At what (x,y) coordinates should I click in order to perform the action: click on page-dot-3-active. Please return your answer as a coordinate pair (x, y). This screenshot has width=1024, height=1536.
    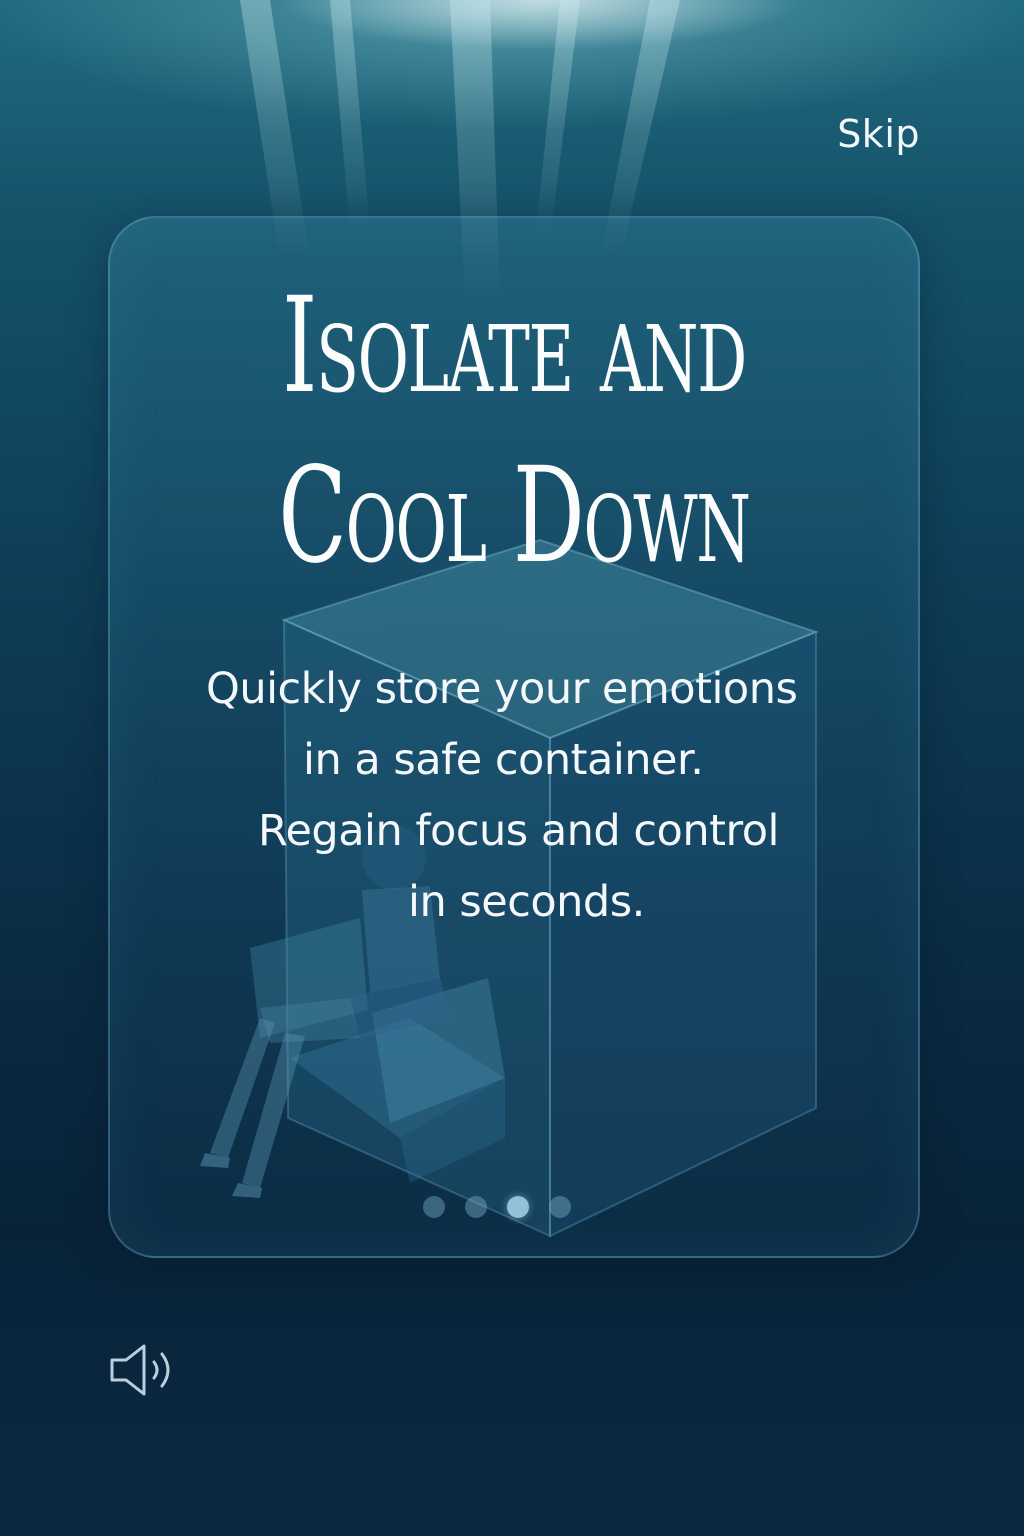
    Looking at the image, I should click on (518, 1207).